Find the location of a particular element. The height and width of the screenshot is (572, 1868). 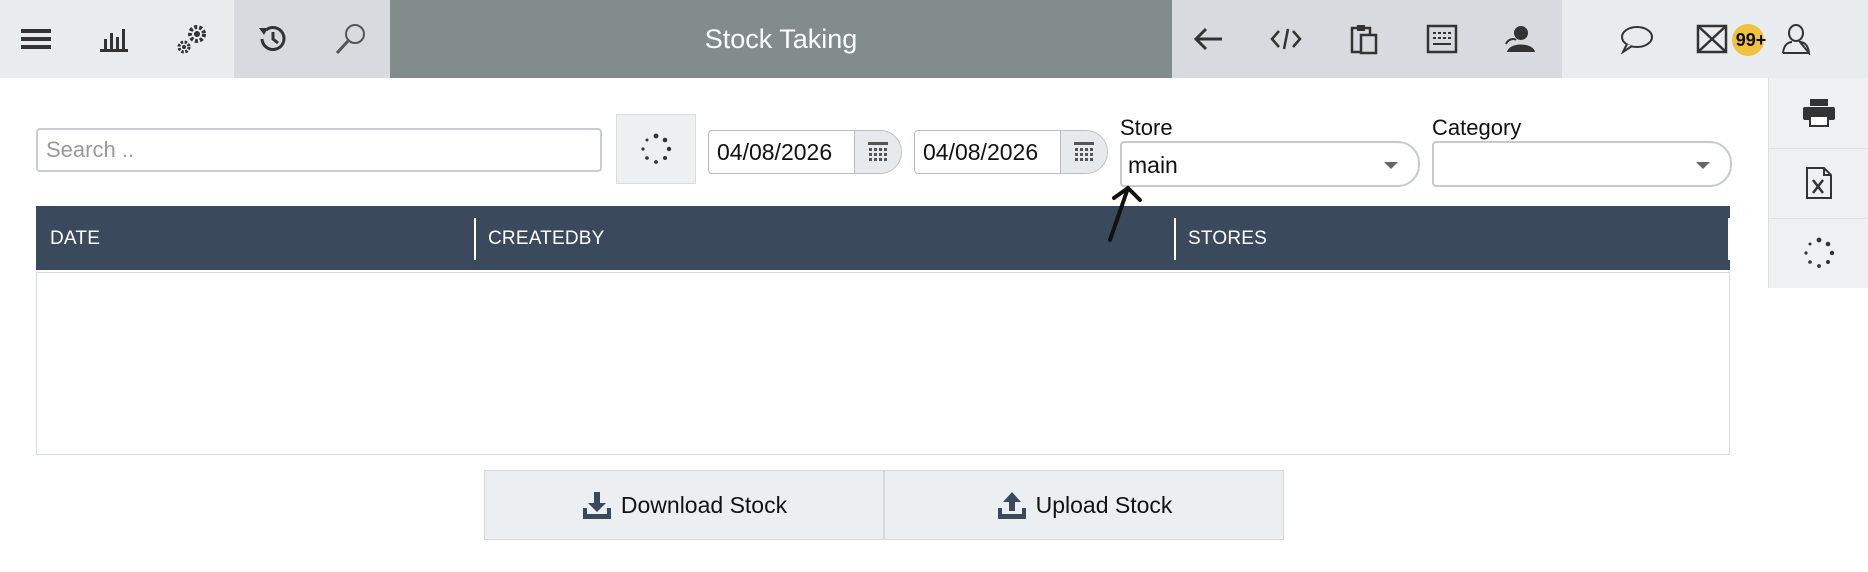

export-excel-button is located at coordinates (1818, 183).